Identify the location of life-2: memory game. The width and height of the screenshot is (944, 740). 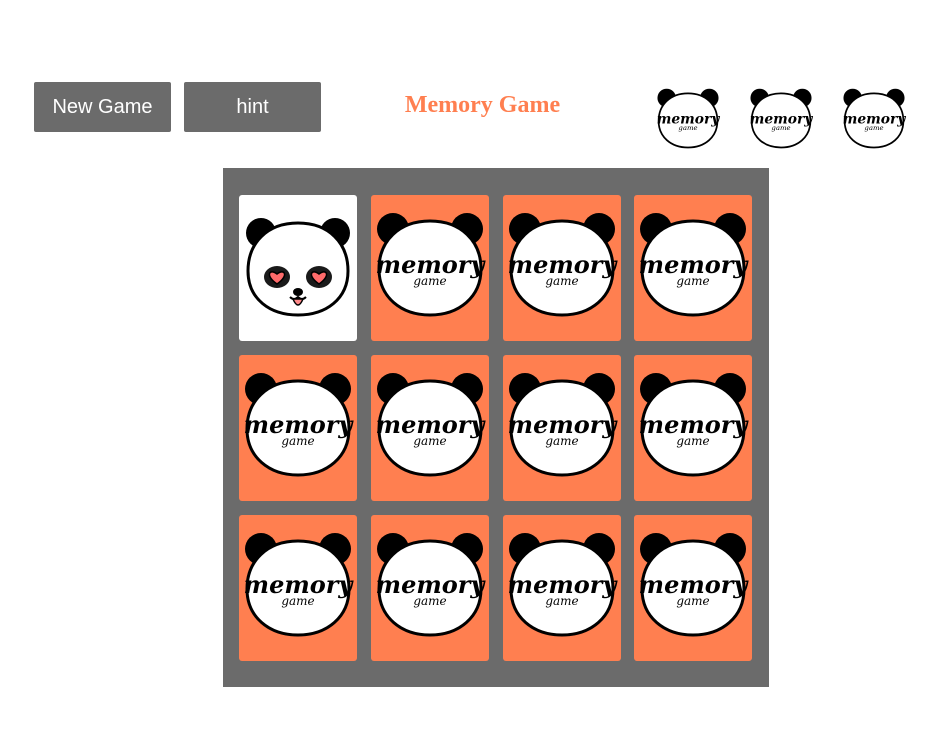
(781, 121).